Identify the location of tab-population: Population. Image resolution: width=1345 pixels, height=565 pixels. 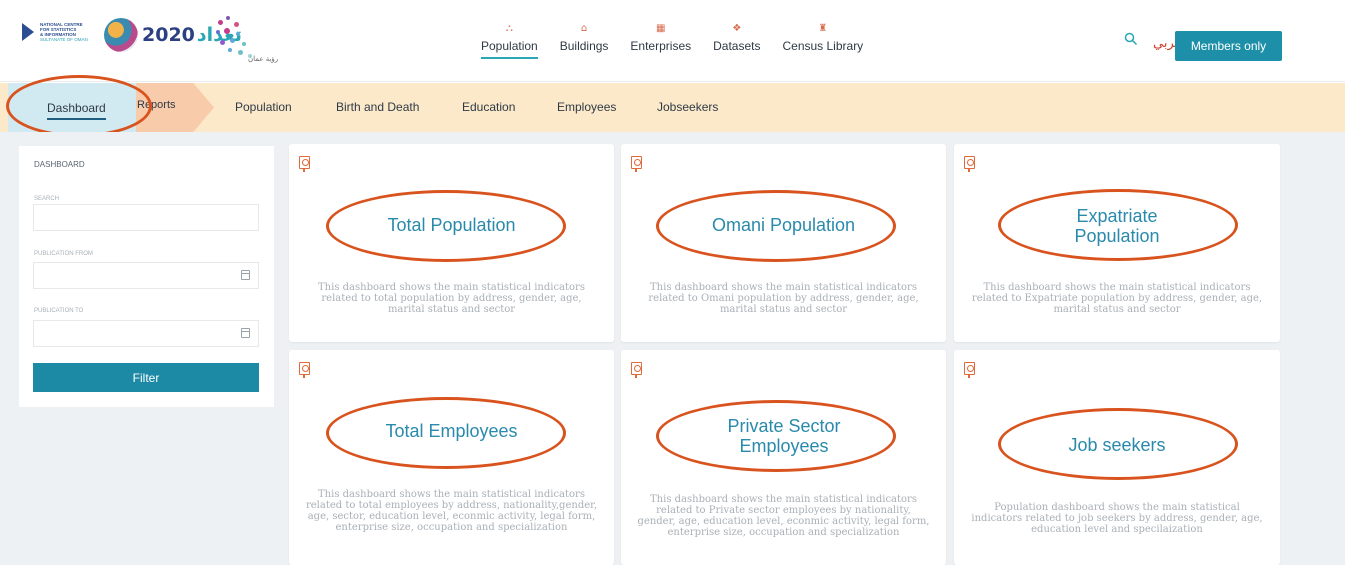
(263, 107).